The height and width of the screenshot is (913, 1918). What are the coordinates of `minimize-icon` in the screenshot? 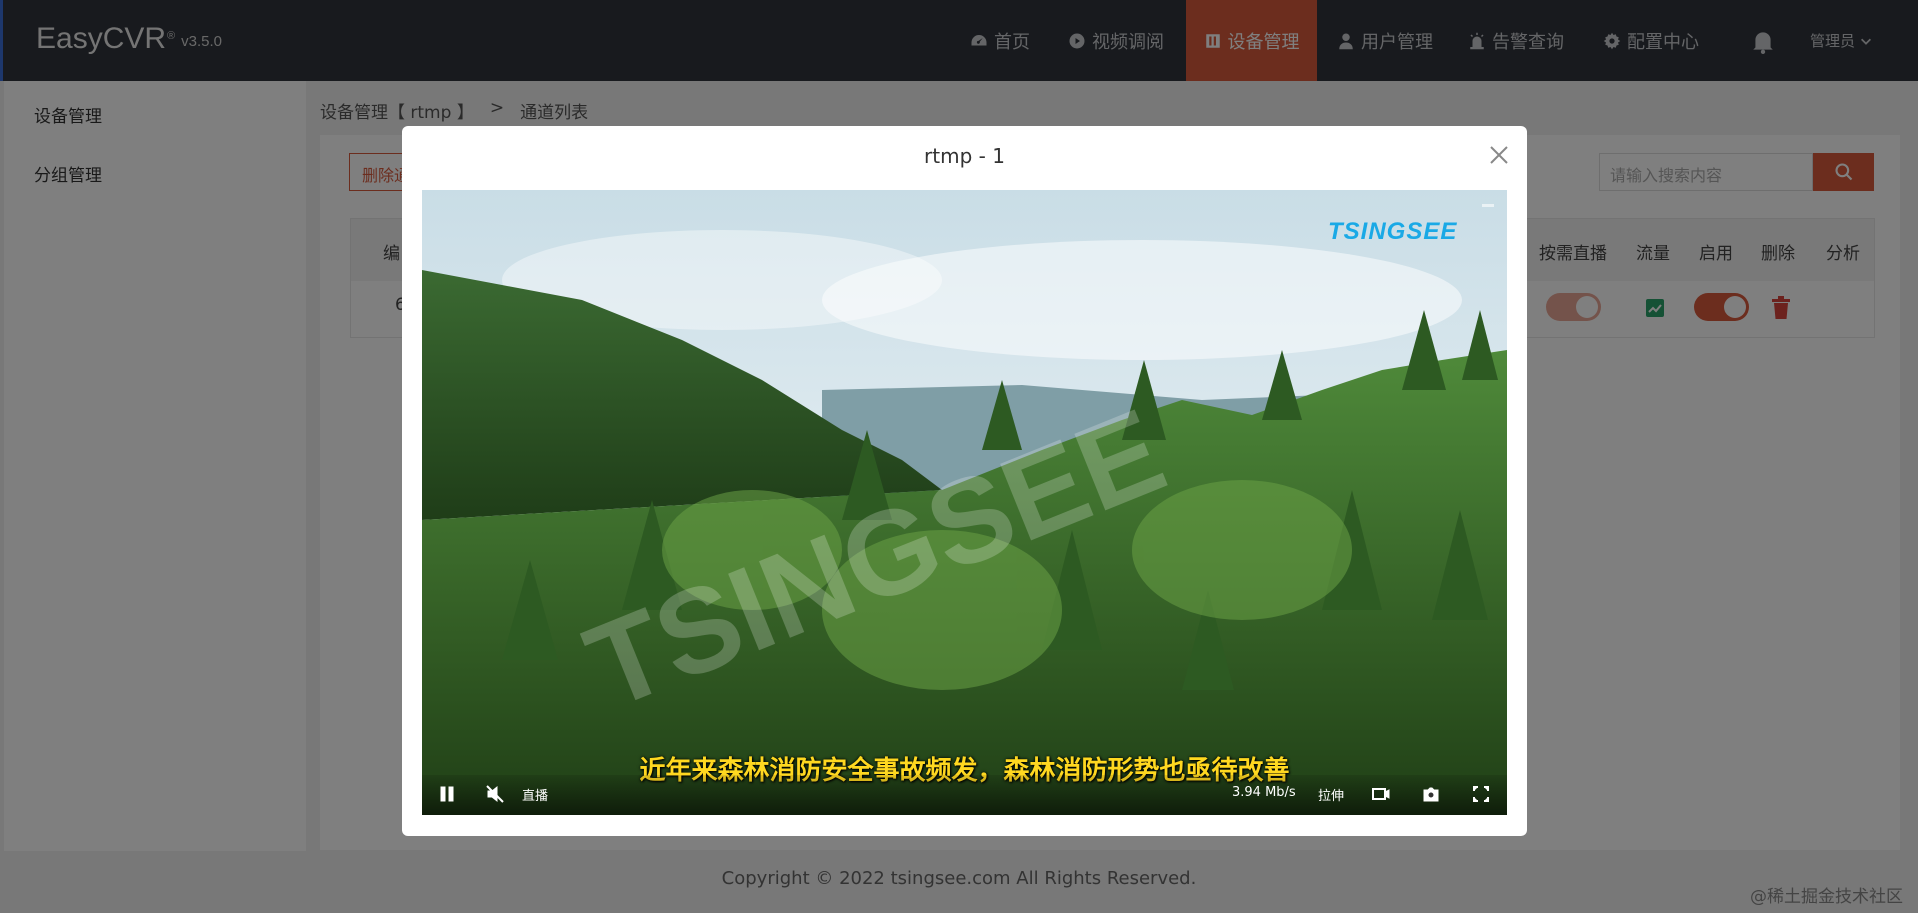 It's located at (1488, 205).